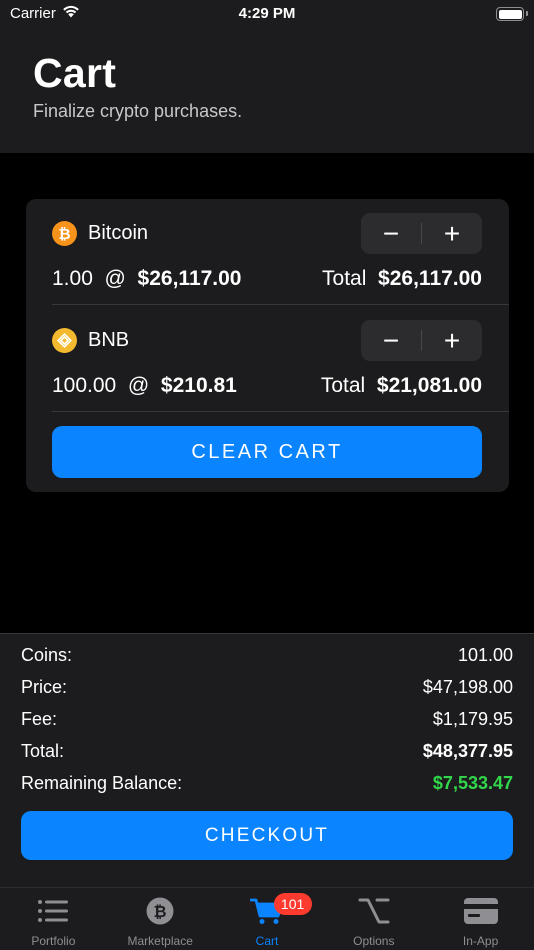  I want to click on item-total: $21,081.00, so click(429, 385).